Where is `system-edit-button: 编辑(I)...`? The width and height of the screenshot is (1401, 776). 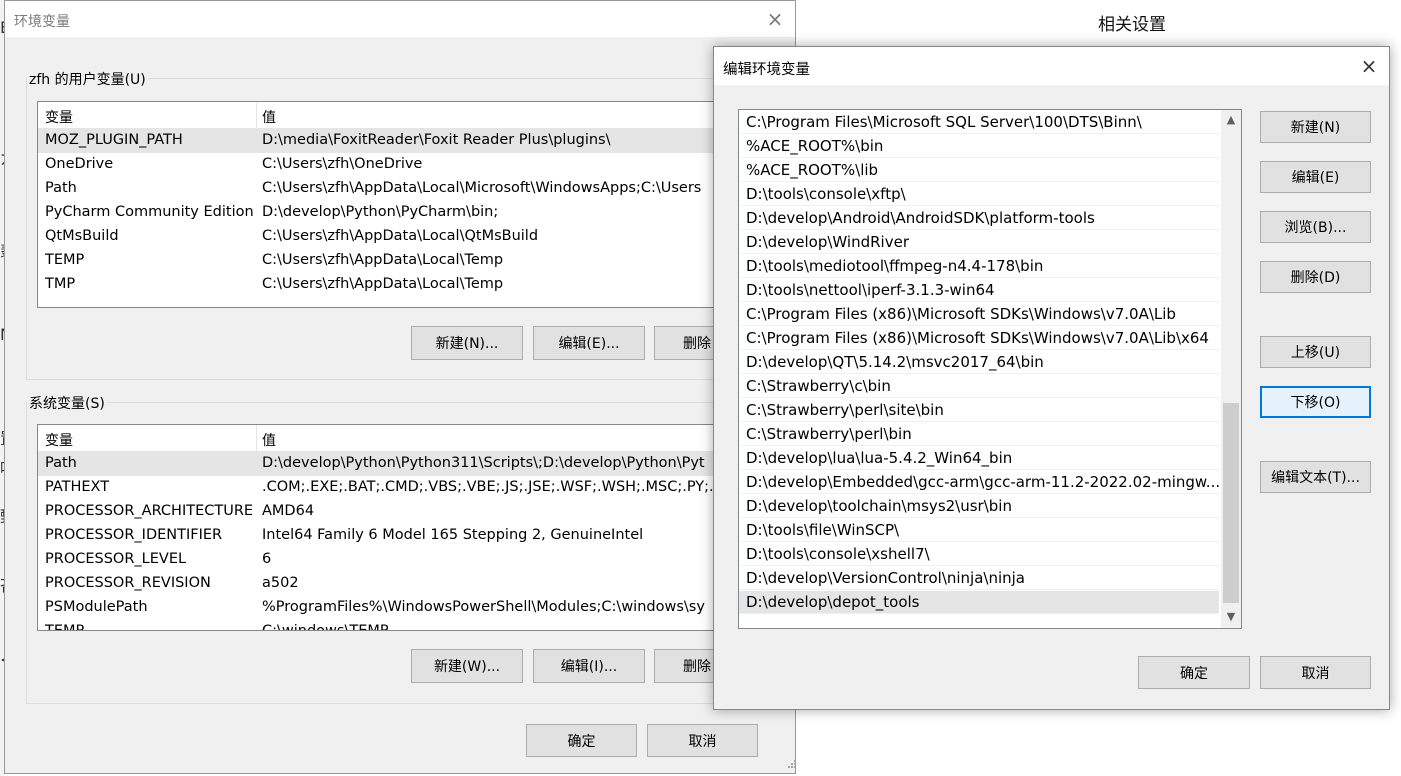
system-edit-button: 编辑(I)... is located at coordinates (589, 666).